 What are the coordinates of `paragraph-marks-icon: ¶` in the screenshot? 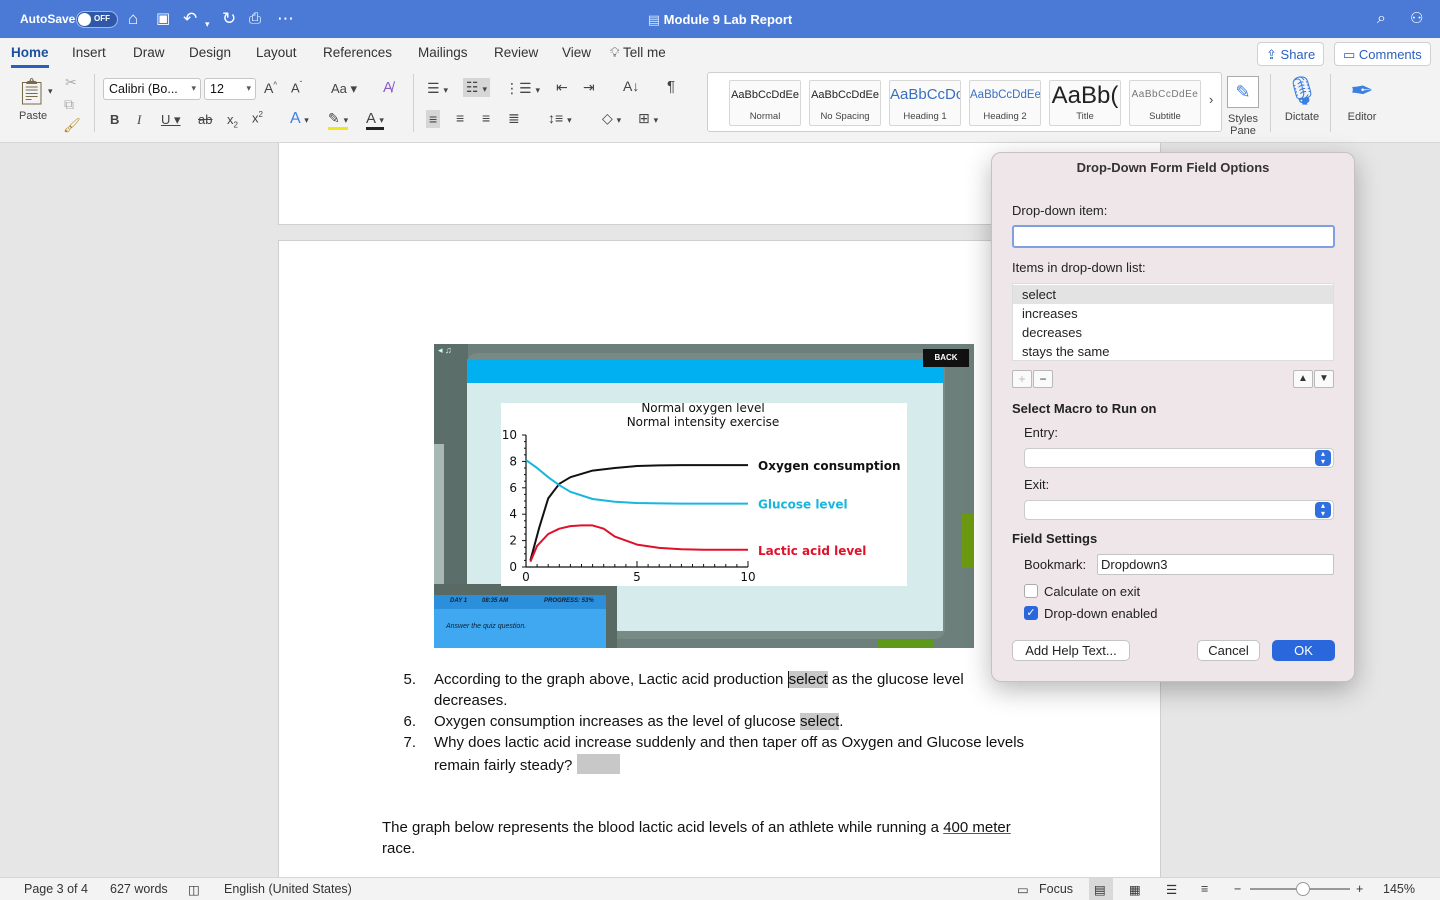 It's located at (671, 86).